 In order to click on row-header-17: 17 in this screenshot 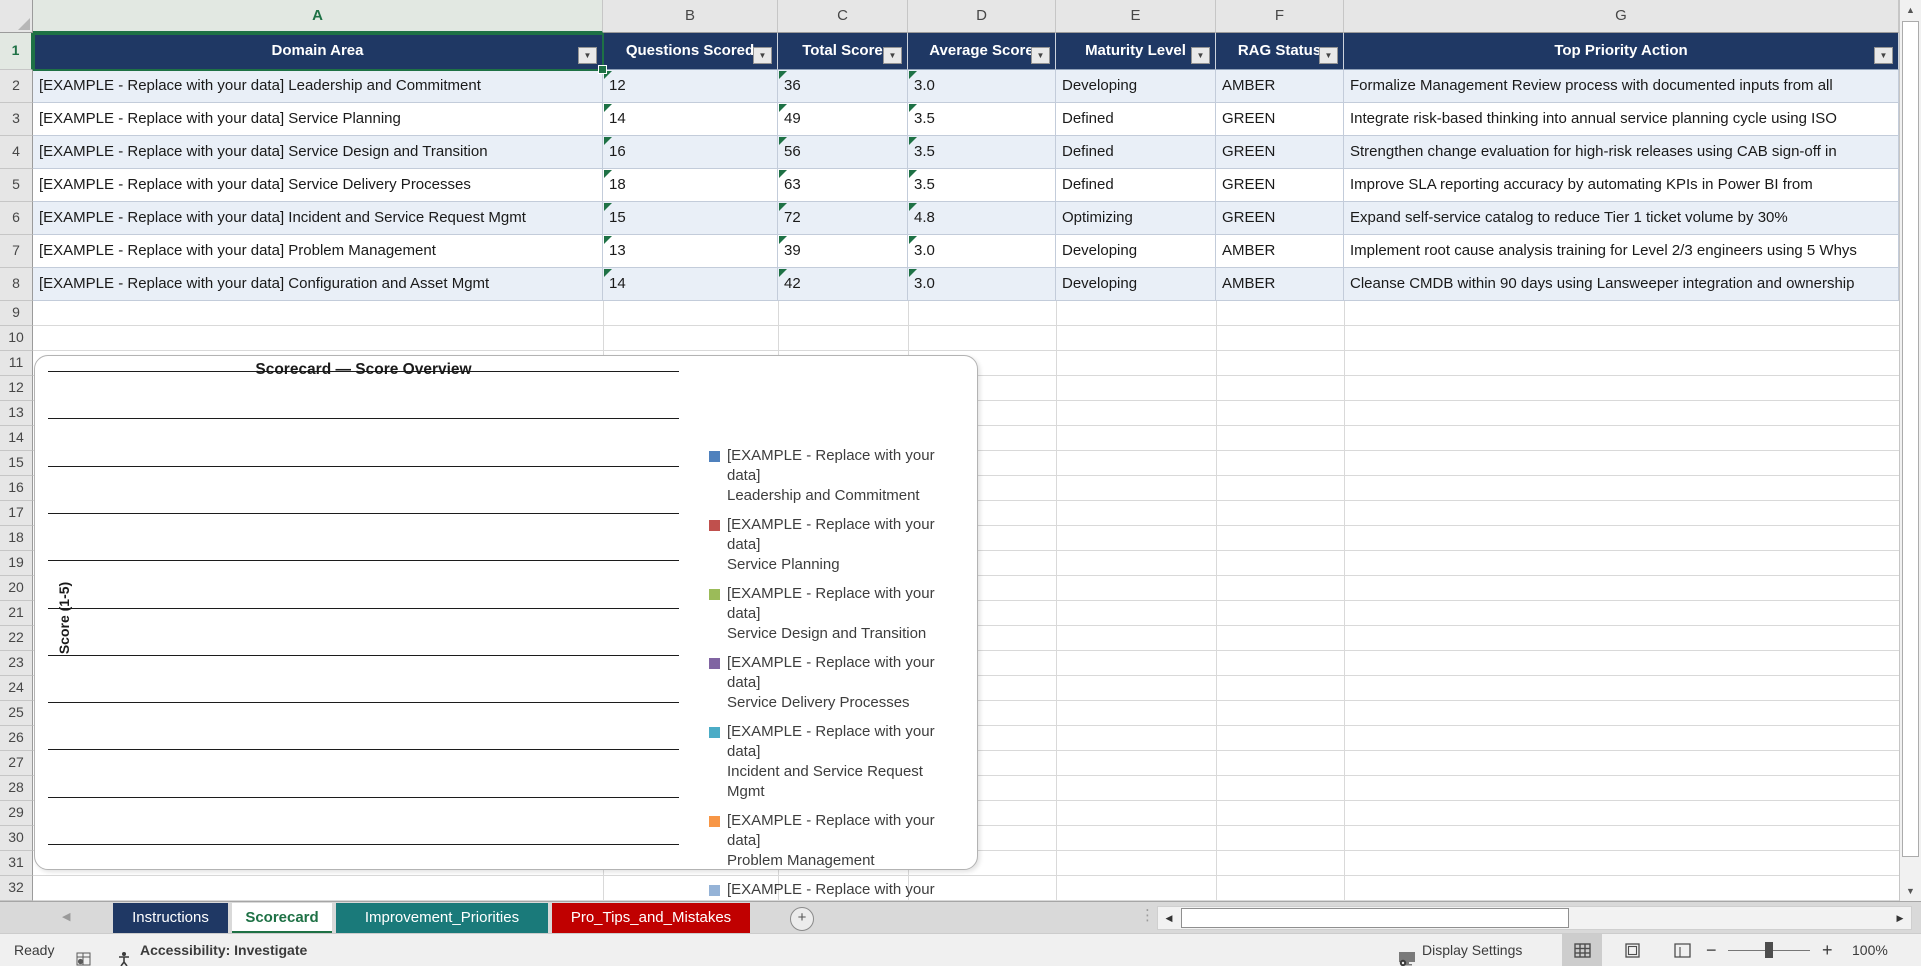, I will do `click(16, 513)`.